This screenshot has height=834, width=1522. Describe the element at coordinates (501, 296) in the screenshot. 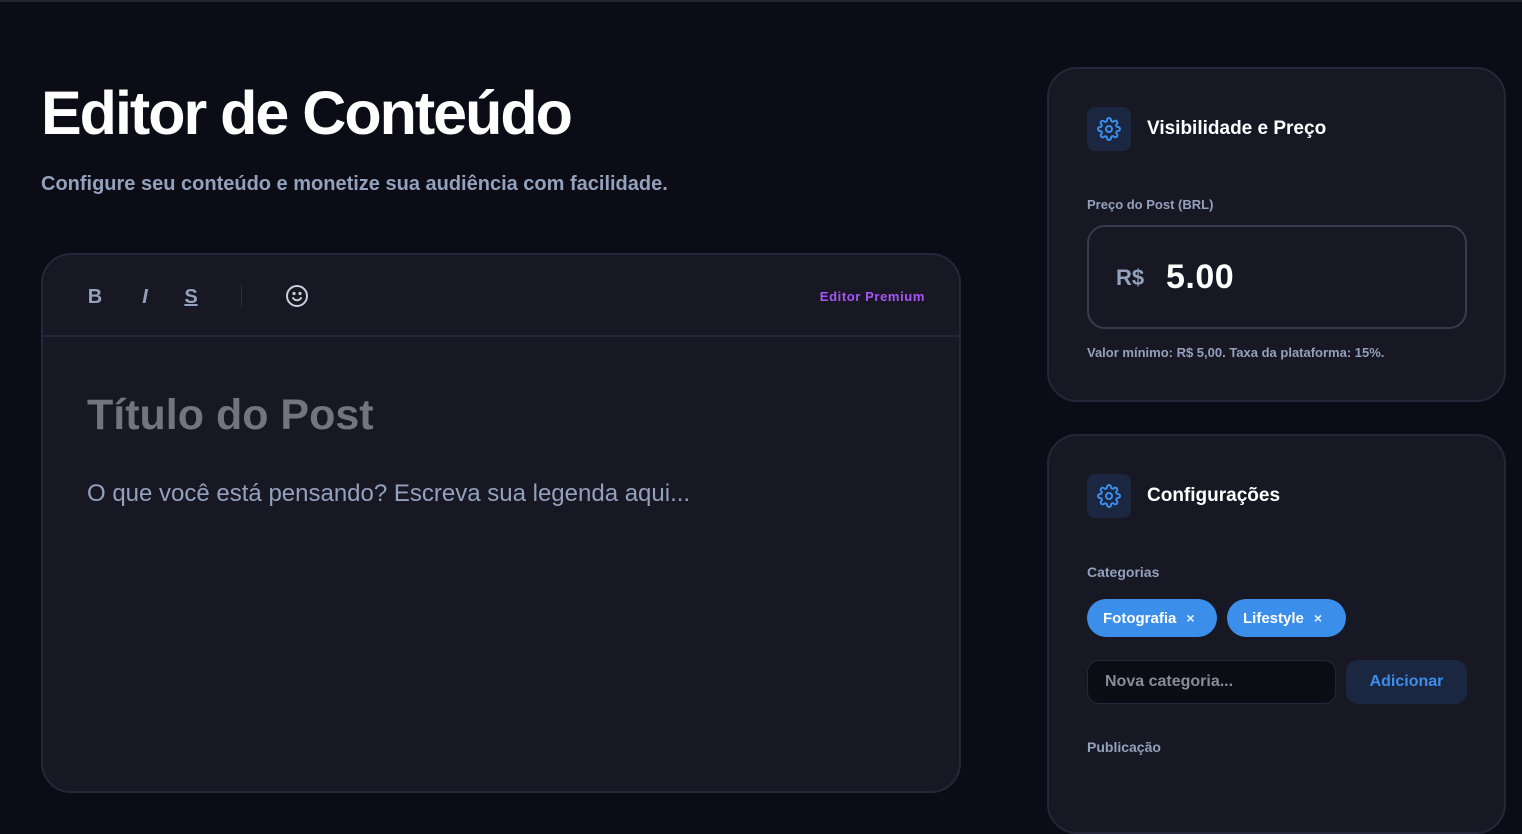

I see `editor-toolbar: B I S Editor Premium` at that location.